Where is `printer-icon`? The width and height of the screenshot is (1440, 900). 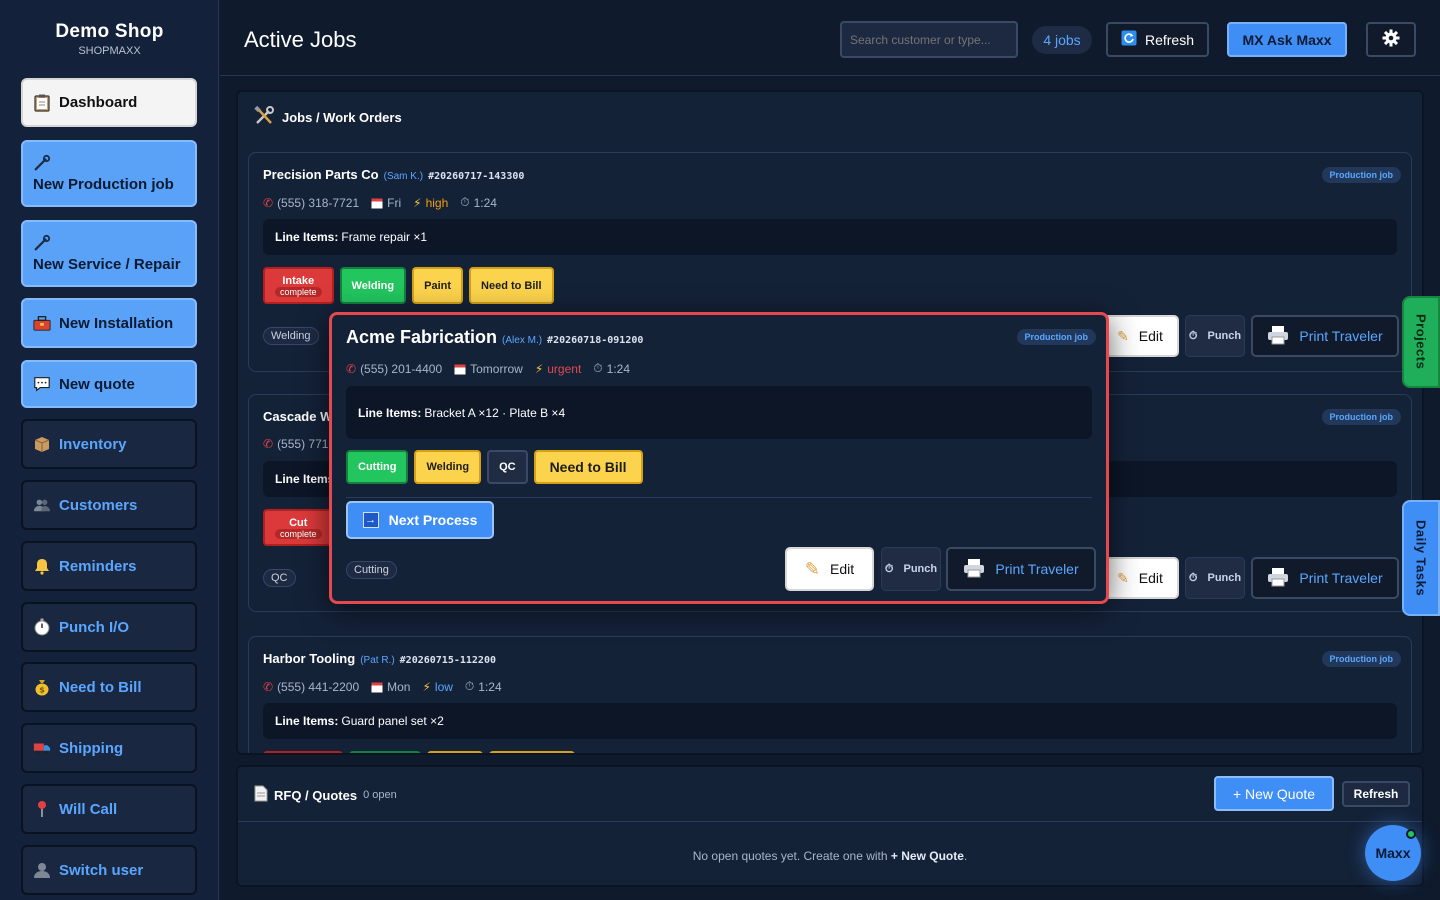
printer-icon is located at coordinates (1278, 336).